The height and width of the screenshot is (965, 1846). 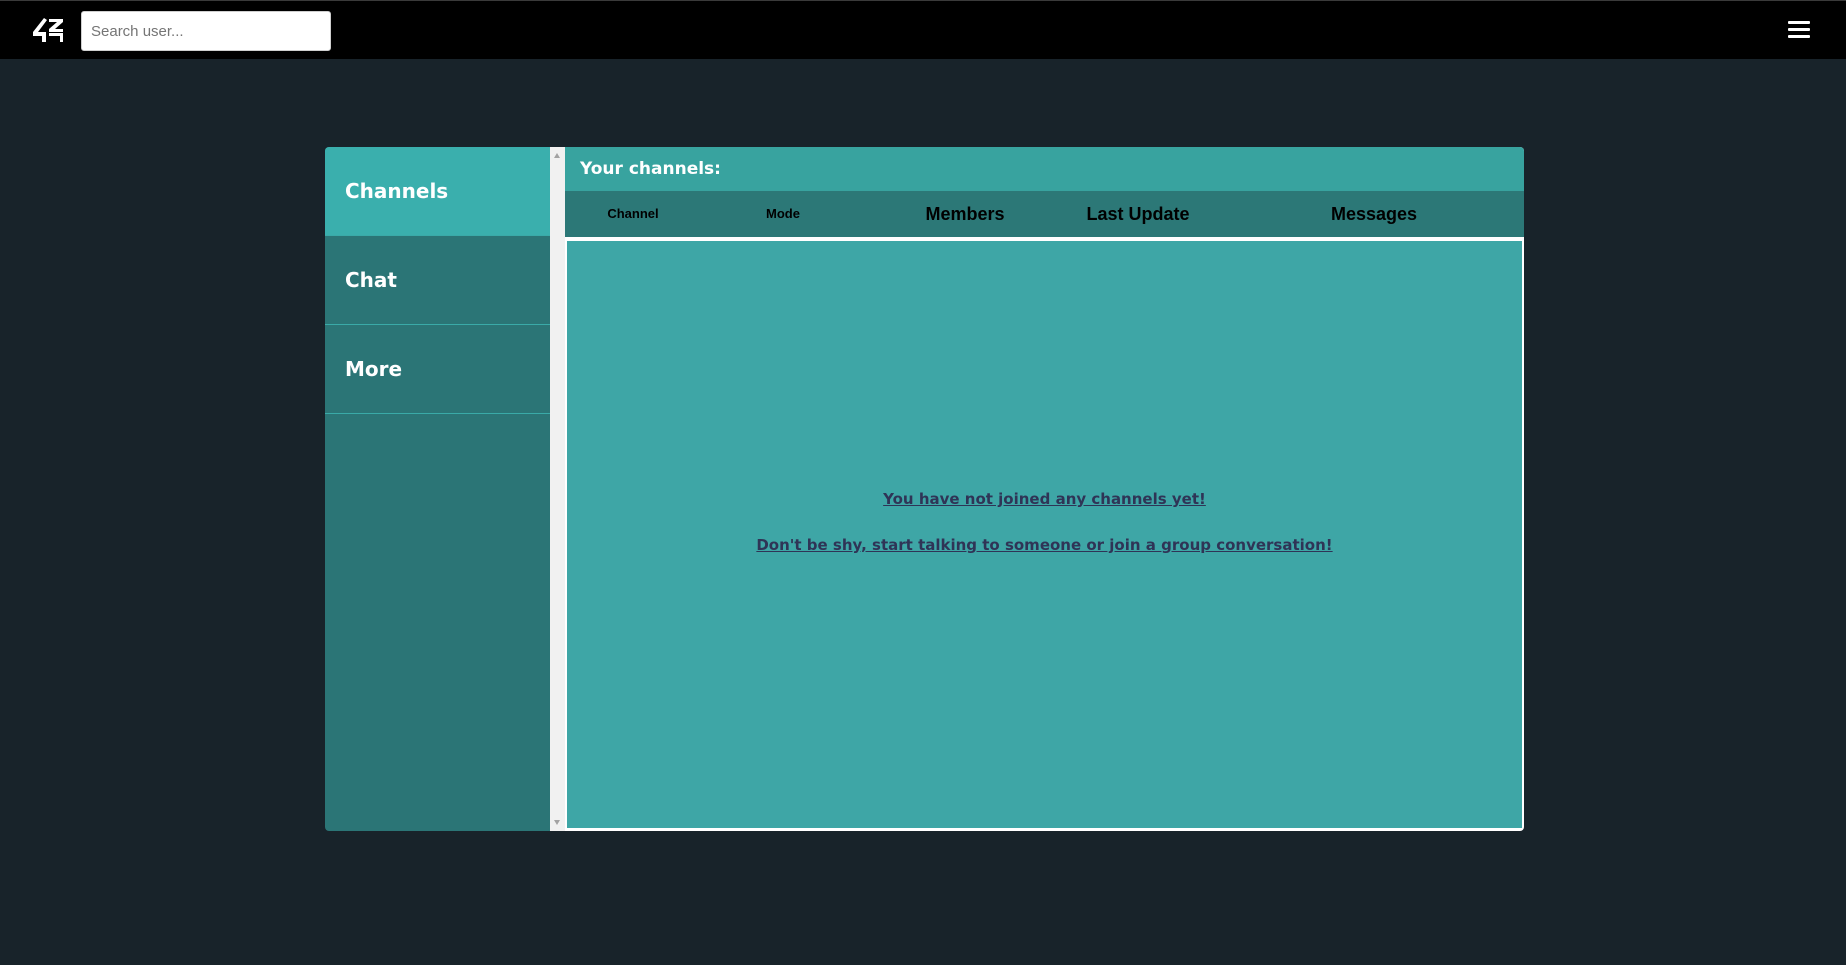 I want to click on column-header-messages: Messages, so click(x=1374, y=214).